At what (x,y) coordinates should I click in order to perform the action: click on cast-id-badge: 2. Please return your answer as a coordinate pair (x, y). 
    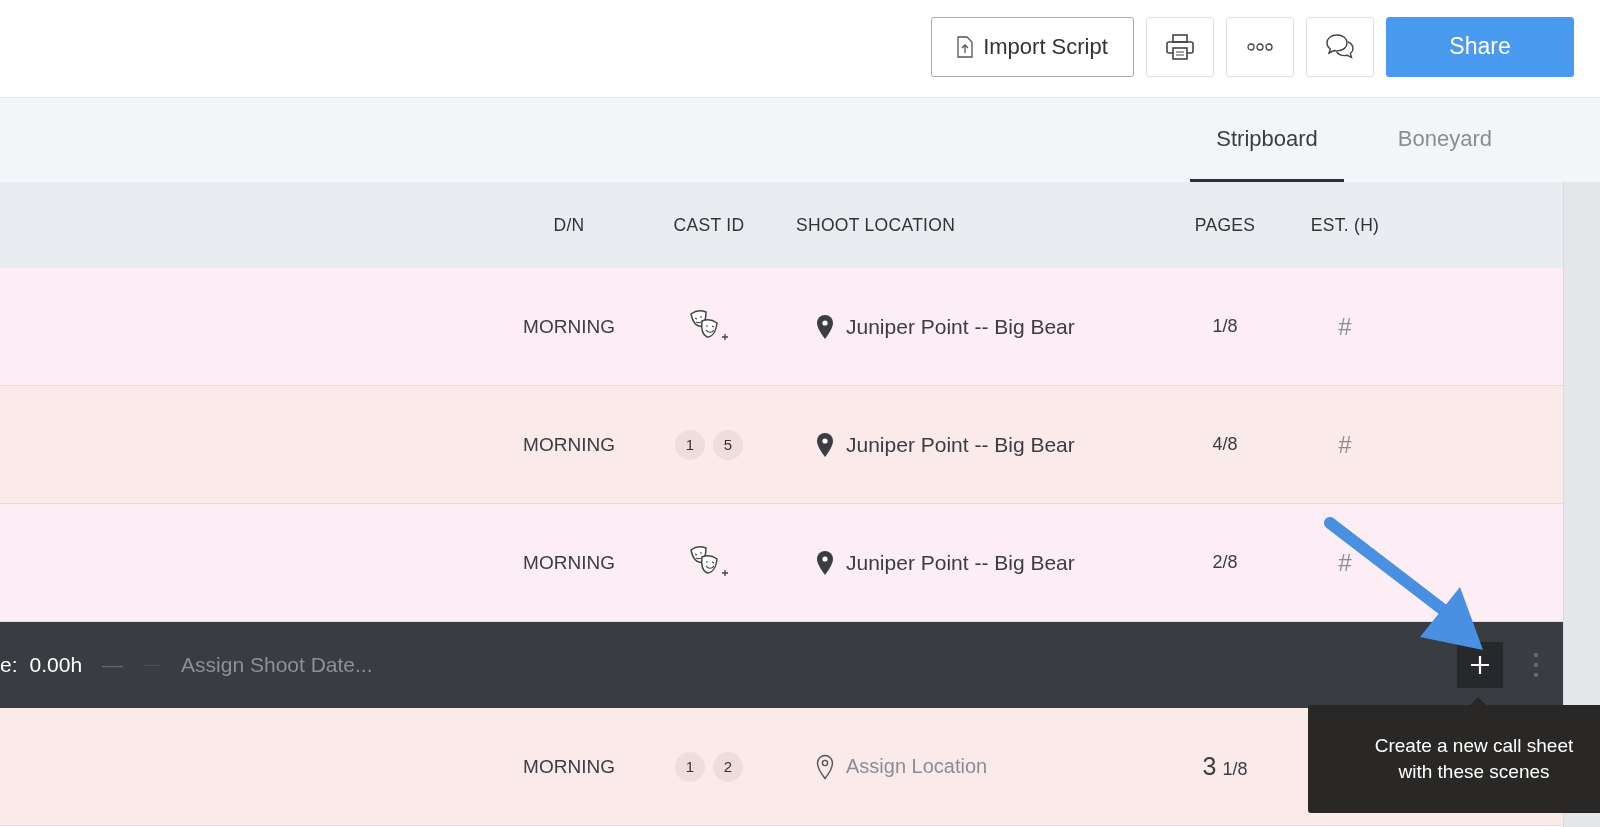
    Looking at the image, I should click on (728, 766).